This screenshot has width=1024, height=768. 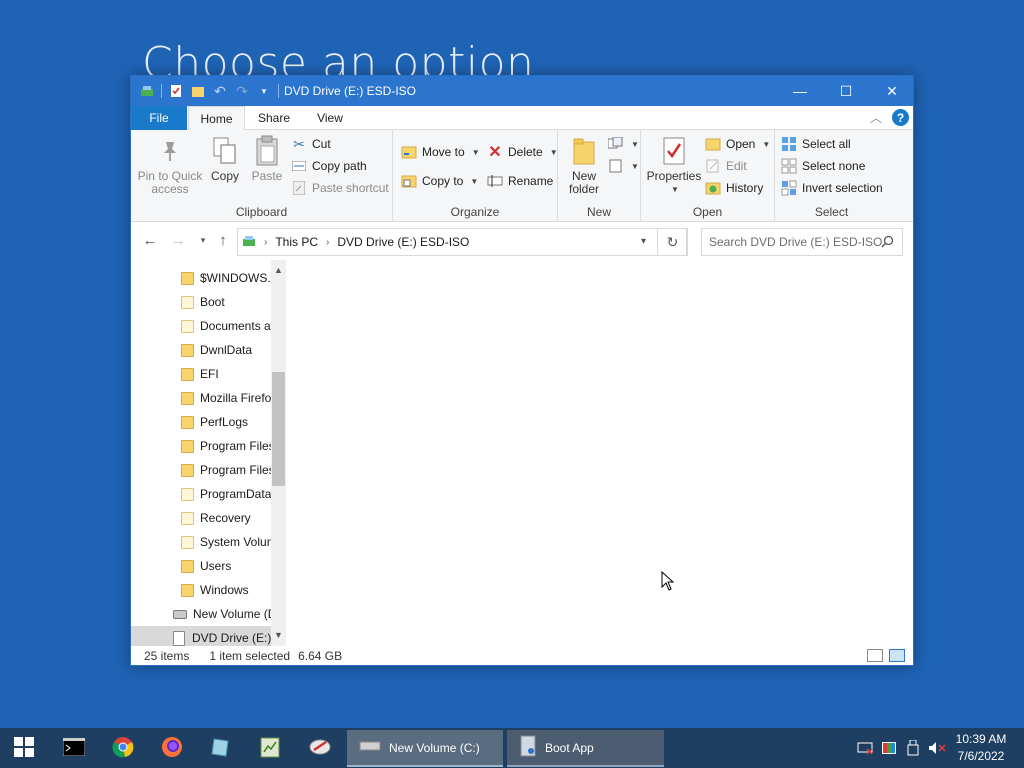 I want to click on folder-icon, so click(x=187, y=446).